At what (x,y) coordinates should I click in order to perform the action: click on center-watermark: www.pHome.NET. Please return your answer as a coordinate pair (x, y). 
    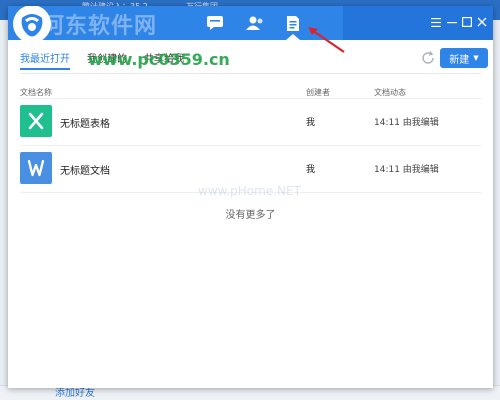
    Looking at the image, I should click on (249, 191).